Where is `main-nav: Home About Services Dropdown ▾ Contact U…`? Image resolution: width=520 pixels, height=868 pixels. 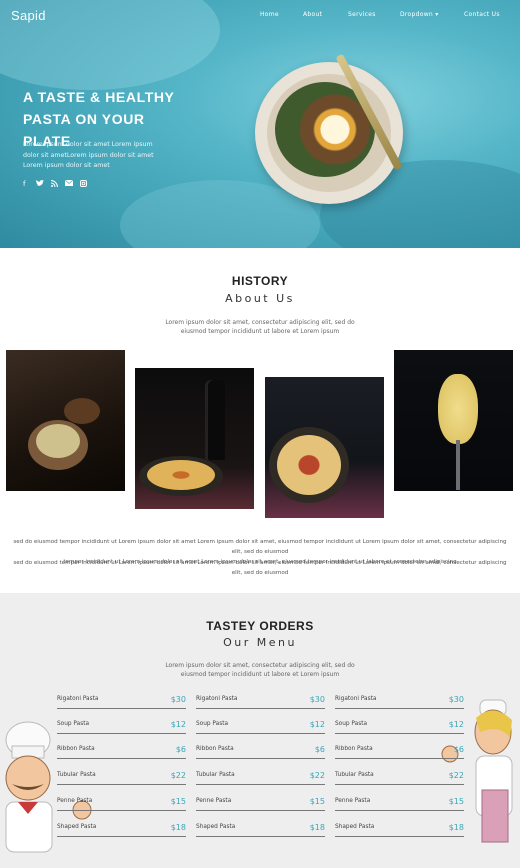 main-nav: Home About Services Dropdown ▾ Contact U… is located at coordinates (260, 17).